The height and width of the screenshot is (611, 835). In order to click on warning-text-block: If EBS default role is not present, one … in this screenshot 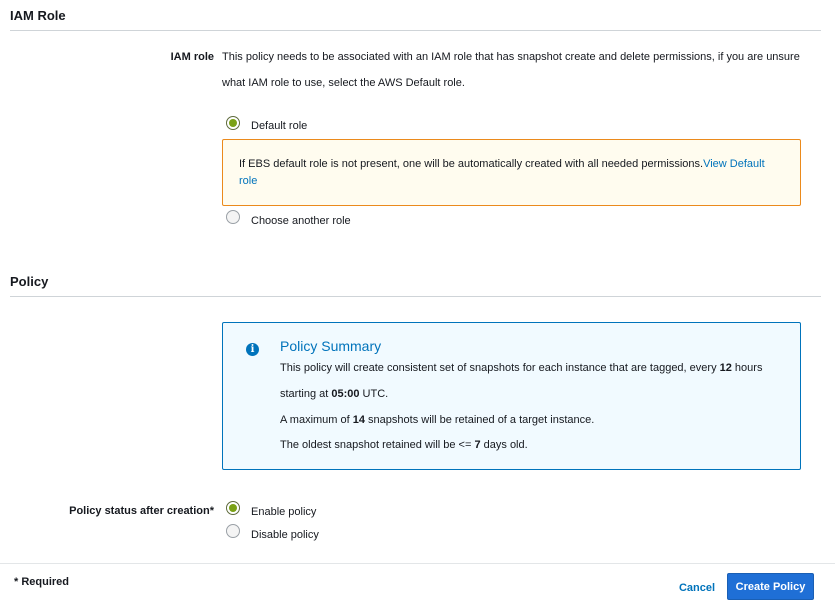, I will do `click(511, 173)`.